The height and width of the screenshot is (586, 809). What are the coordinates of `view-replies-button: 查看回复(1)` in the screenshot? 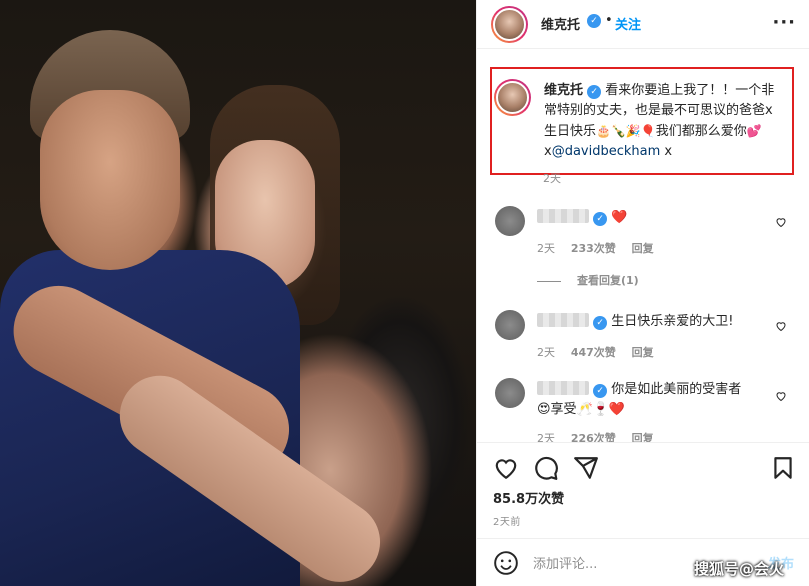 It's located at (588, 280).